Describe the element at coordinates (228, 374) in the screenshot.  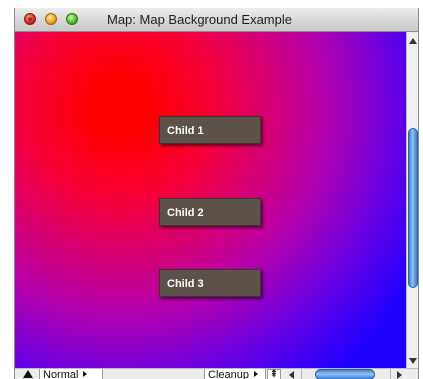
I see `cleanup-label: Cleanup` at that location.